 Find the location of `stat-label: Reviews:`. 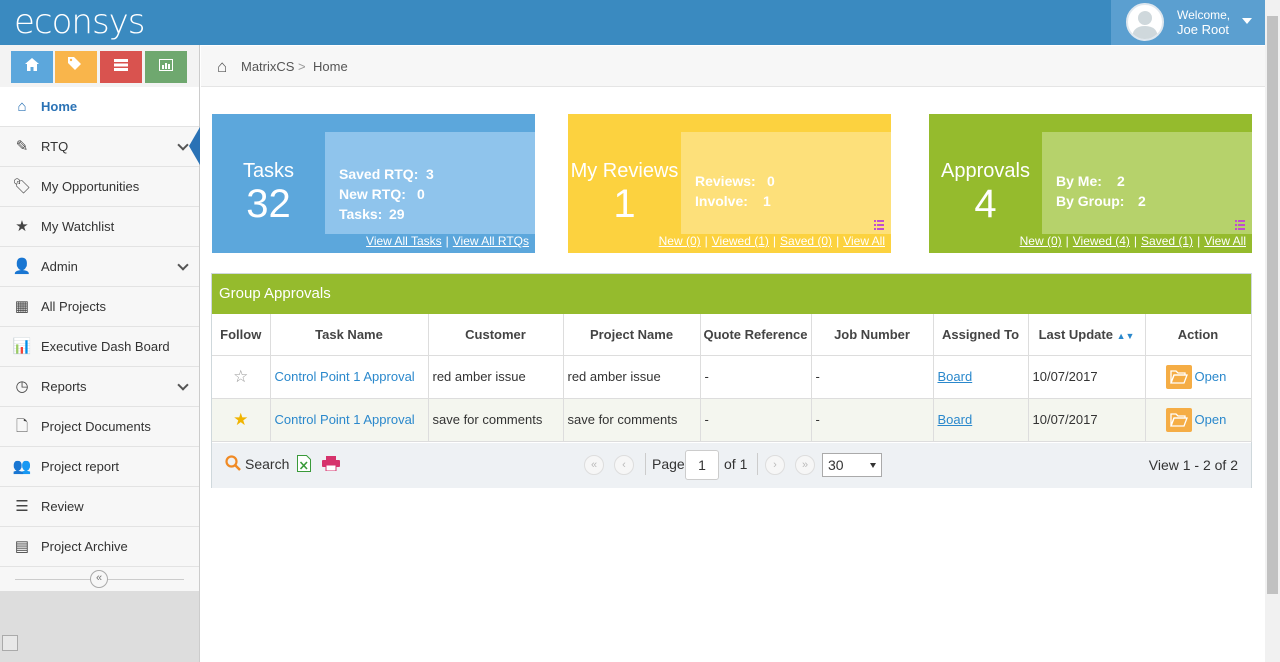

stat-label: Reviews: is located at coordinates (725, 181).